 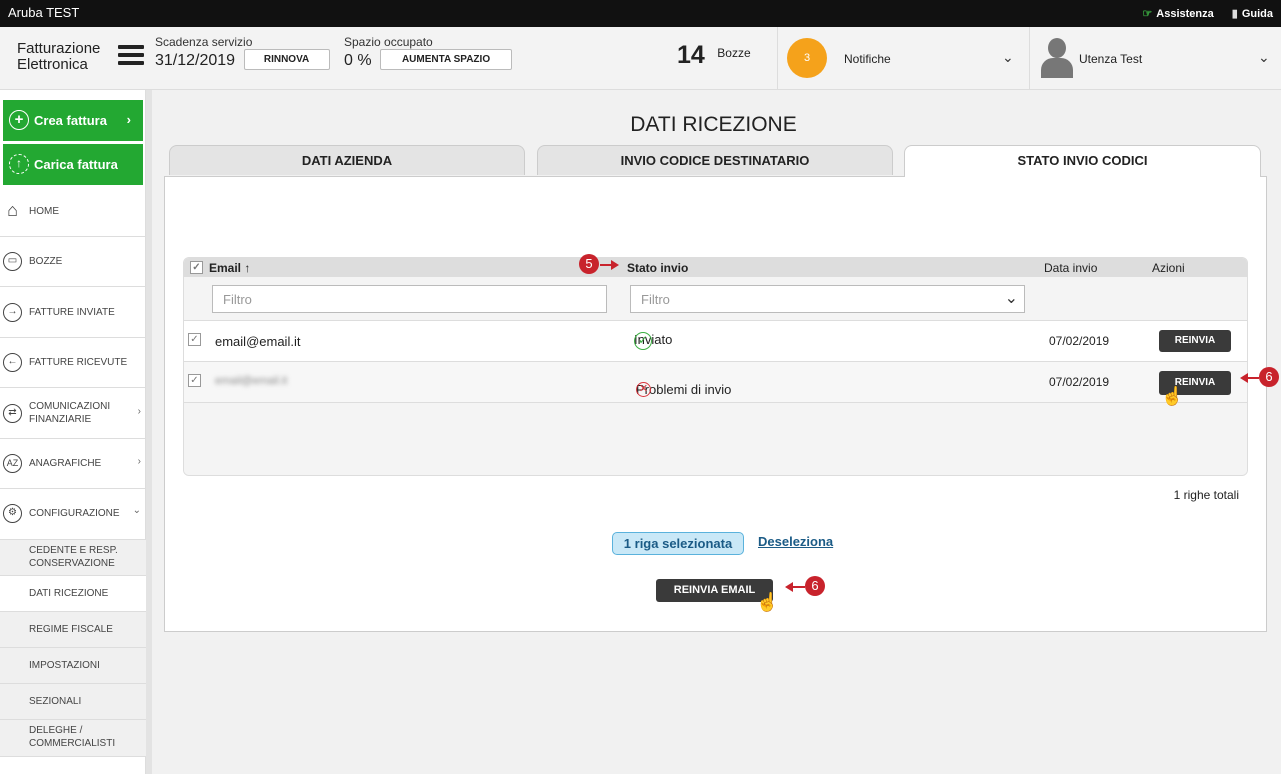 What do you see at coordinates (131, 55) in the screenshot?
I see `hamburger-menu-icon` at bounding box center [131, 55].